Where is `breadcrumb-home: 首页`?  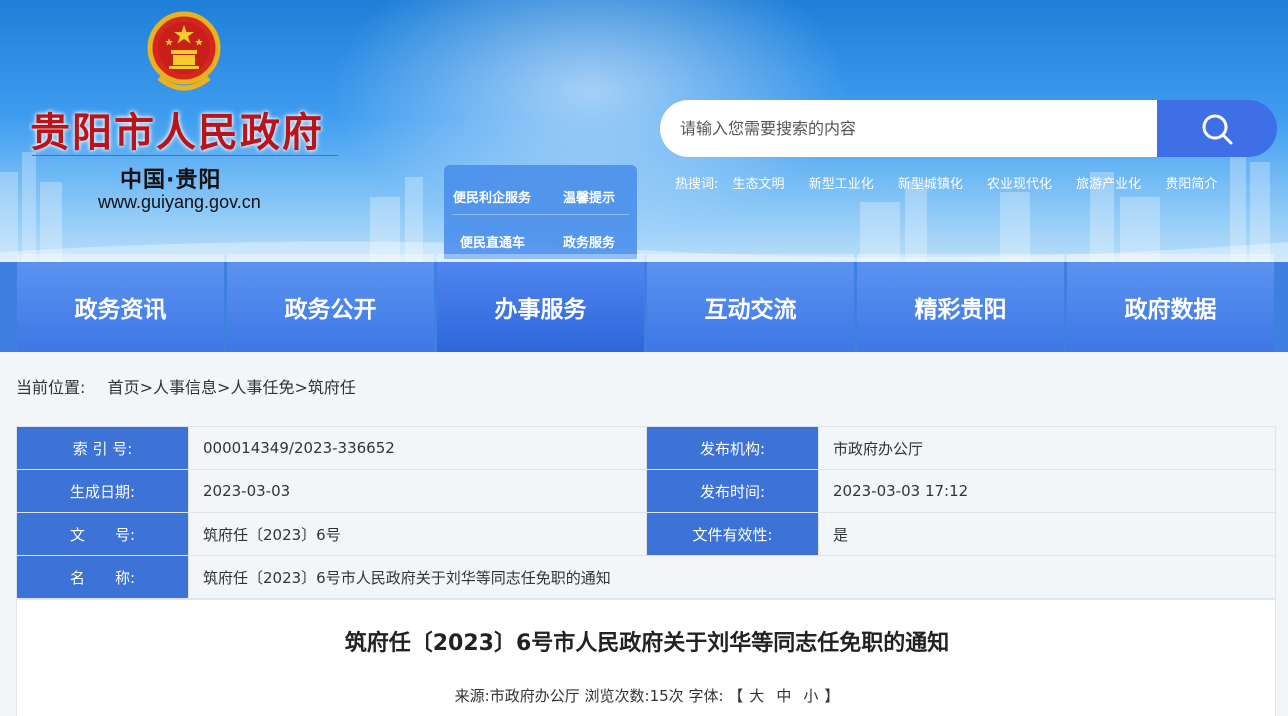 breadcrumb-home: 首页 is located at coordinates (124, 387).